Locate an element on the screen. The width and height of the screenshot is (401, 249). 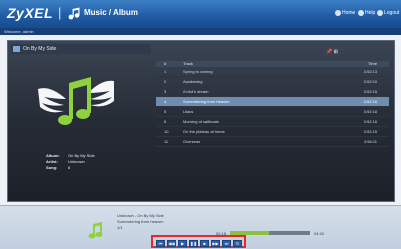
album-header: On By My Side is located at coordinates (81, 49).